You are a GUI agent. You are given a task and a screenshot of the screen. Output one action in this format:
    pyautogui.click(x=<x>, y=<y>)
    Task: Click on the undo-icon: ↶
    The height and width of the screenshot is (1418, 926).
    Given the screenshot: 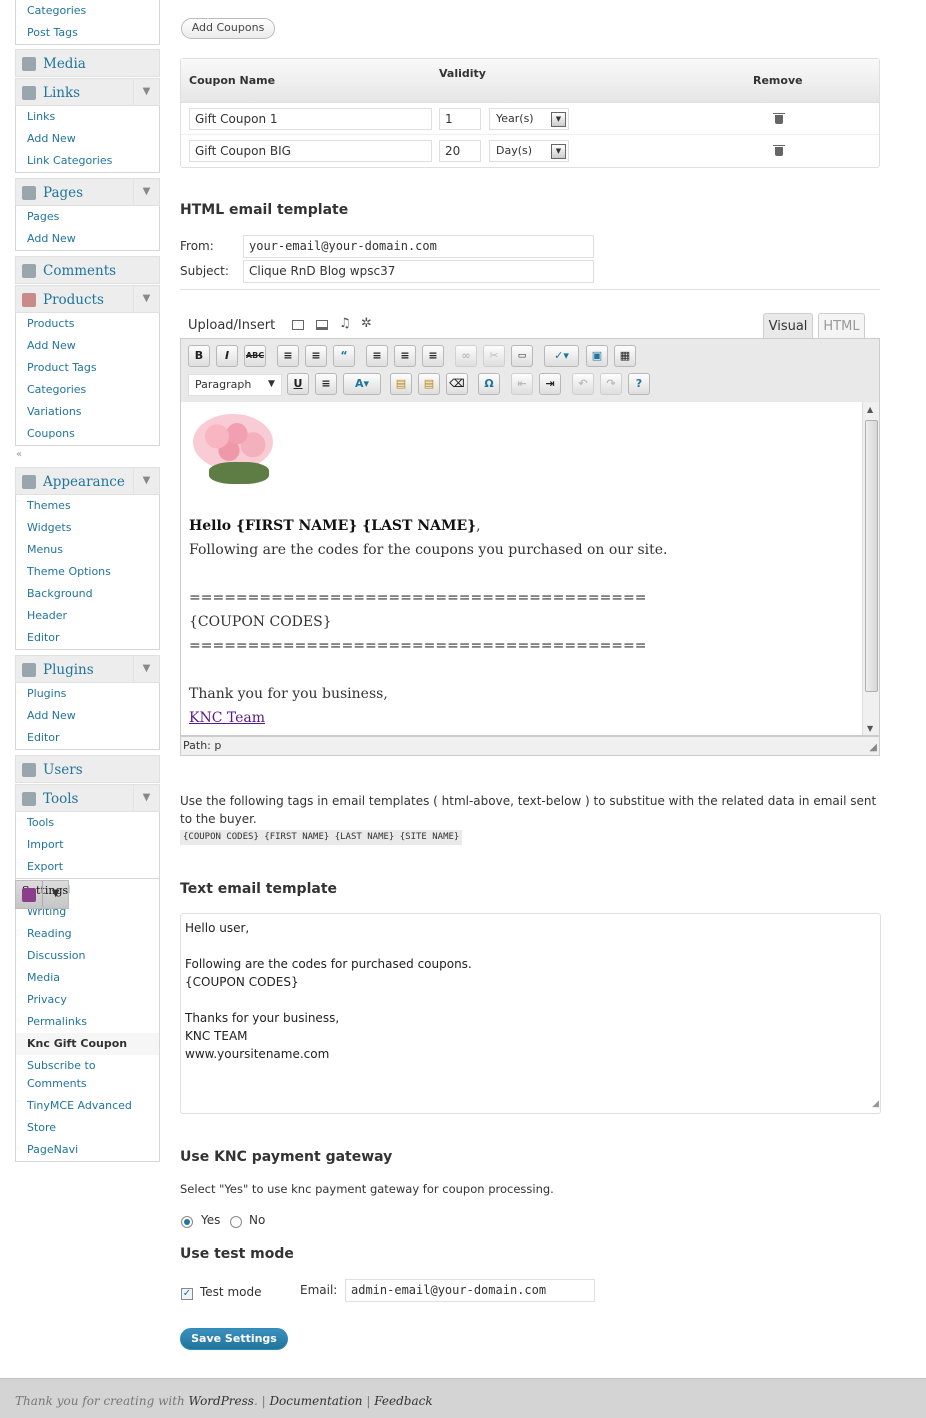 What is the action you would take?
    pyautogui.click(x=583, y=384)
    